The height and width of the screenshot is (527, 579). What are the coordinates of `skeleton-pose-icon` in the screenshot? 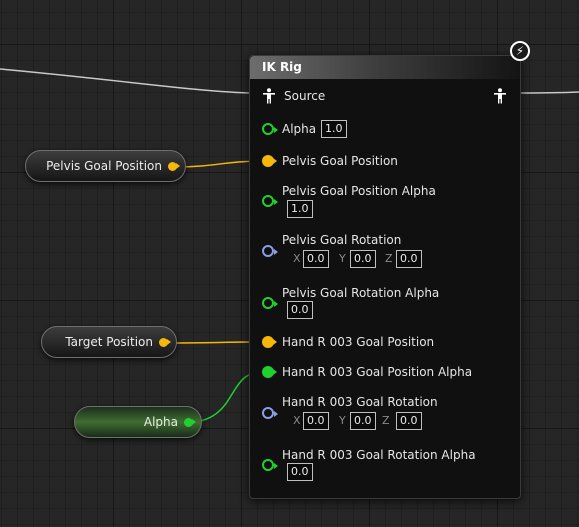 It's located at (269, 96).